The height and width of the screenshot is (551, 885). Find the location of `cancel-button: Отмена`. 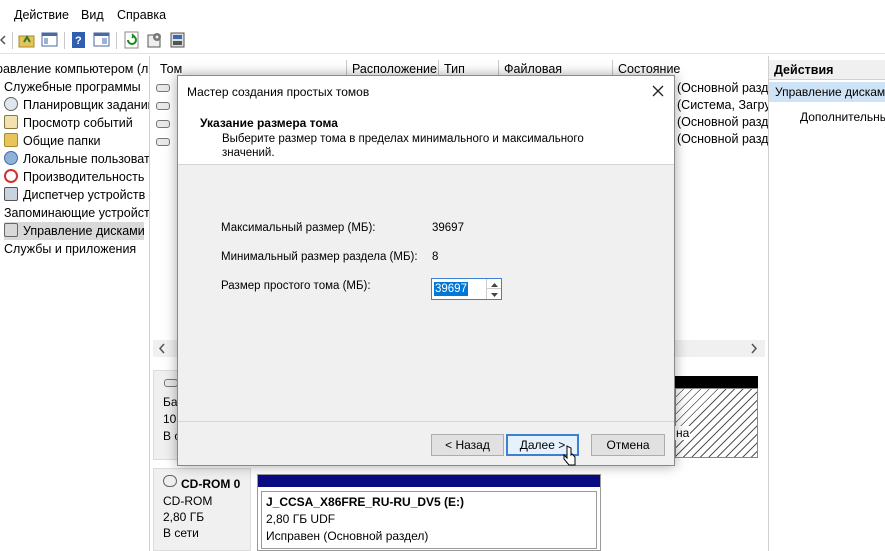

cancel-button: Отмена is located at coordinates (628, 445).